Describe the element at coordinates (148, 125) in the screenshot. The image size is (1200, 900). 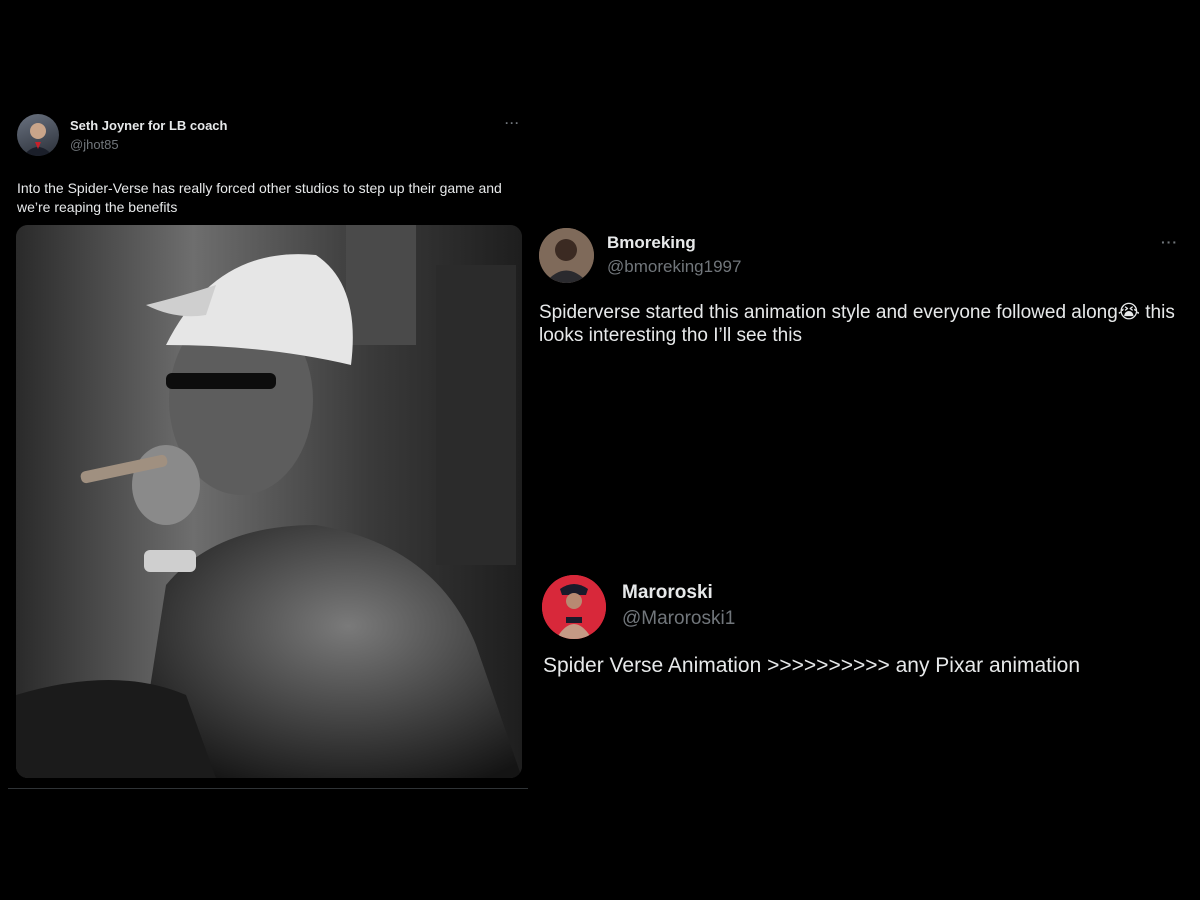
I see `display-name: Seth Joyner for LB coach` at that location.